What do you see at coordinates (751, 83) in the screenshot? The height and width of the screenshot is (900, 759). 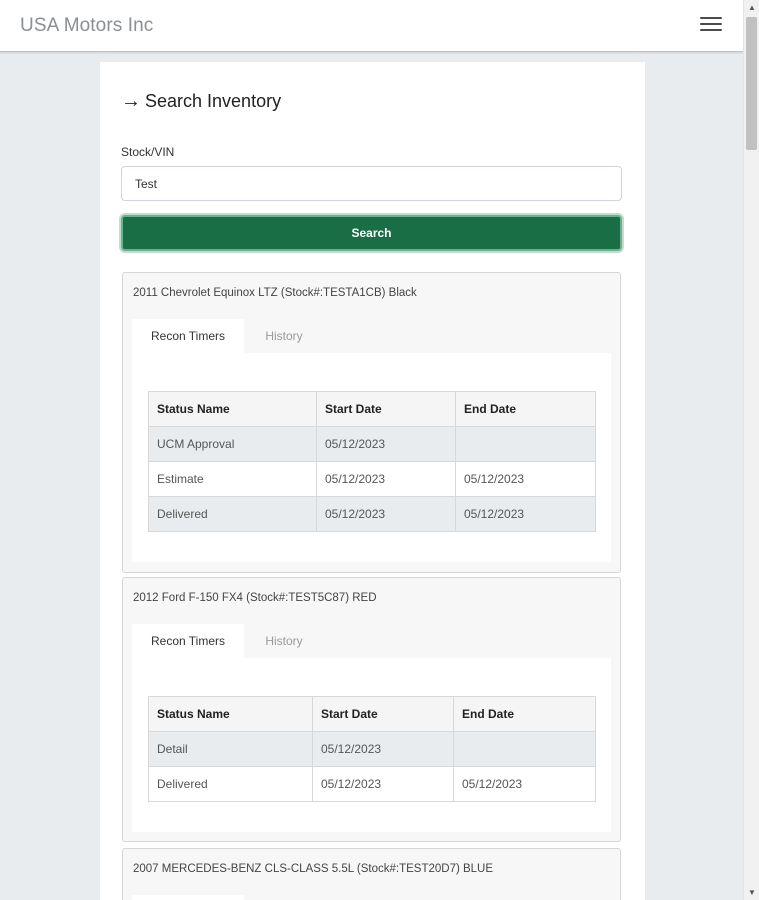 I see `scroll-thumb` at bounding box center [751, 83].